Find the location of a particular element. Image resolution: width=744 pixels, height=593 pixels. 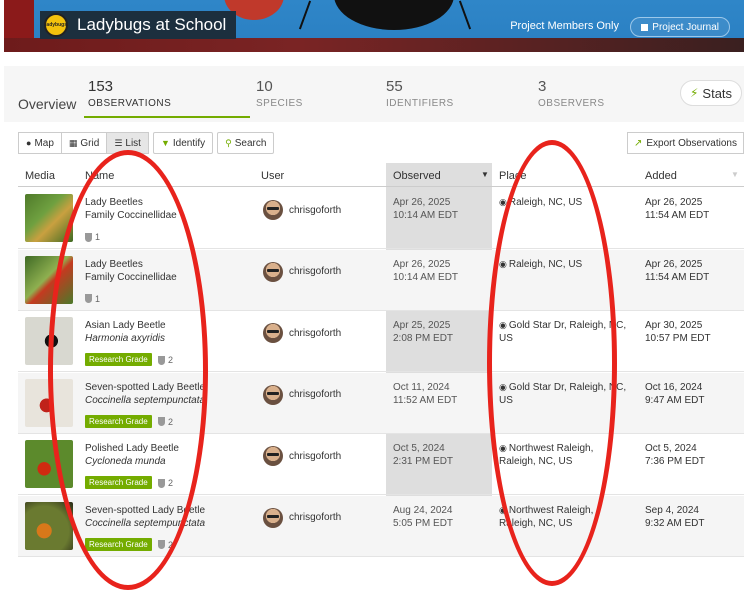

view-toolbar: ● Map ▦ Grid ☰ List ▼ Identify ⚲ Search is located at coordinates (146, 143).